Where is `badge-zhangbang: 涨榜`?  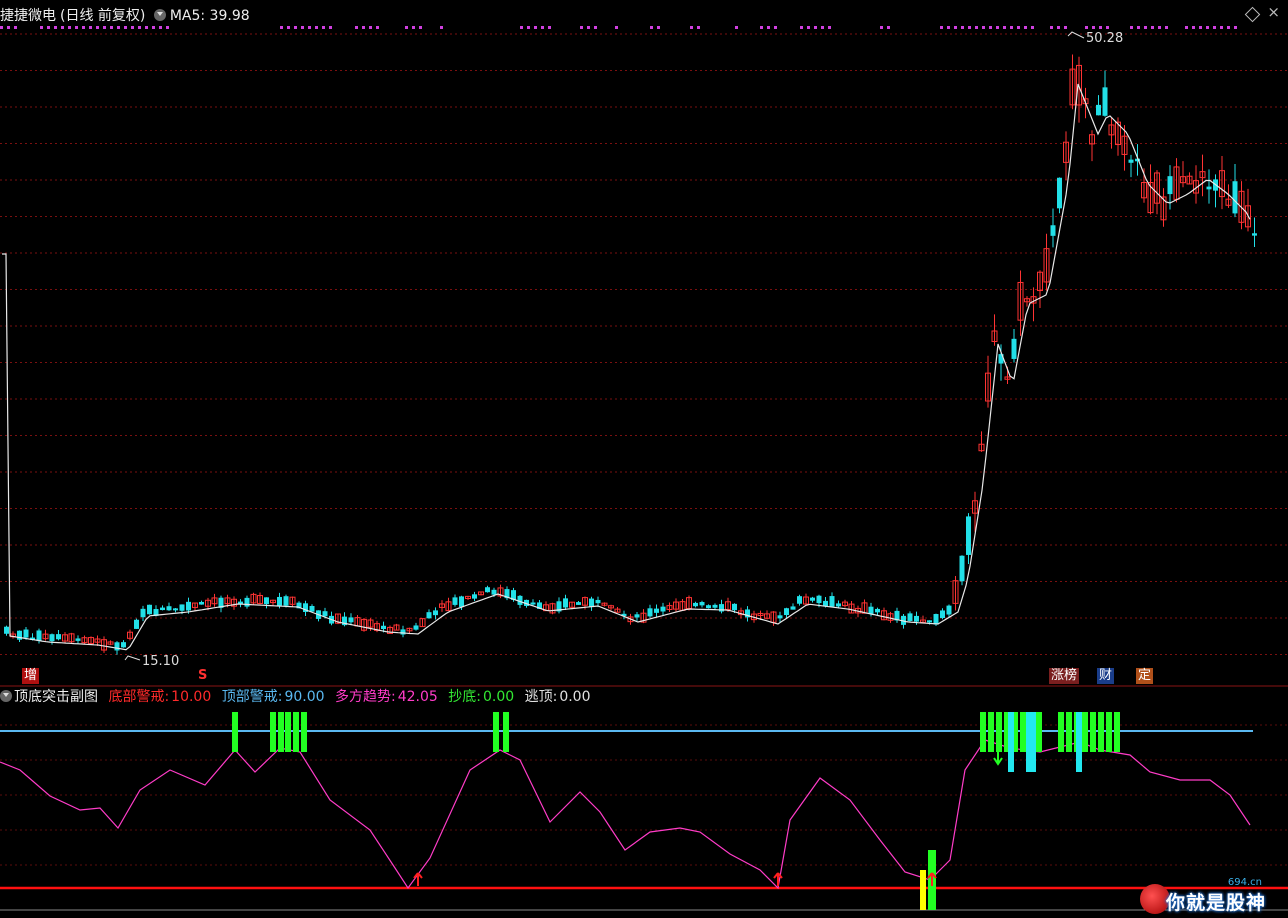 badge-zhangbang: 涨榜 is located at coordinates (1064, 676).